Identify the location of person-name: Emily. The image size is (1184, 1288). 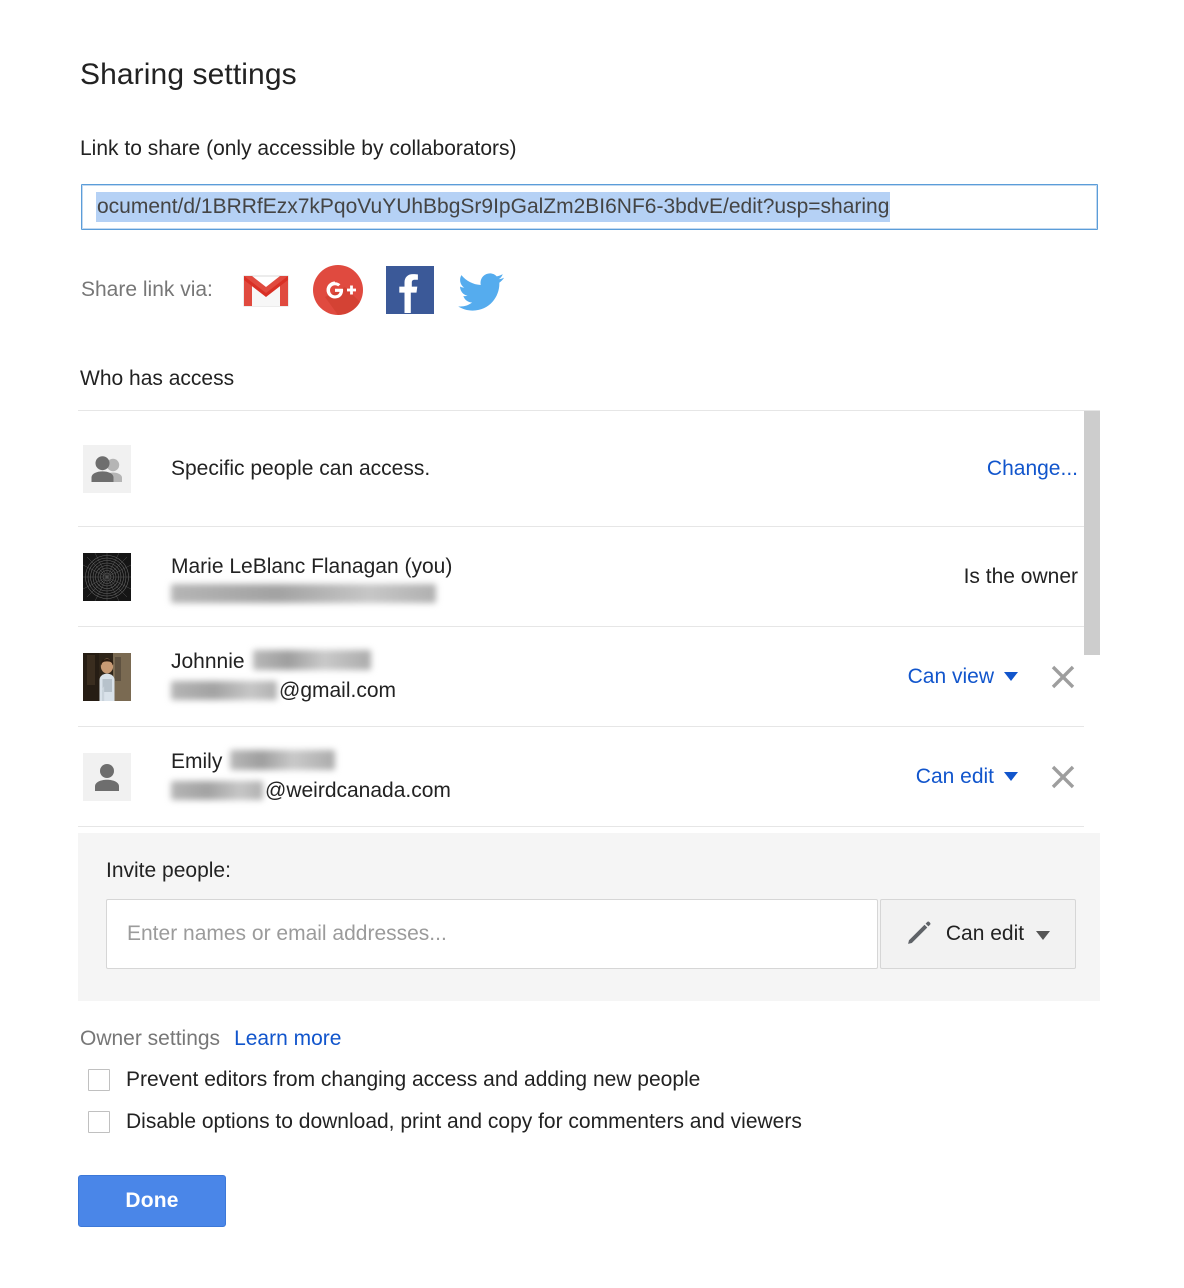
(543, 762).